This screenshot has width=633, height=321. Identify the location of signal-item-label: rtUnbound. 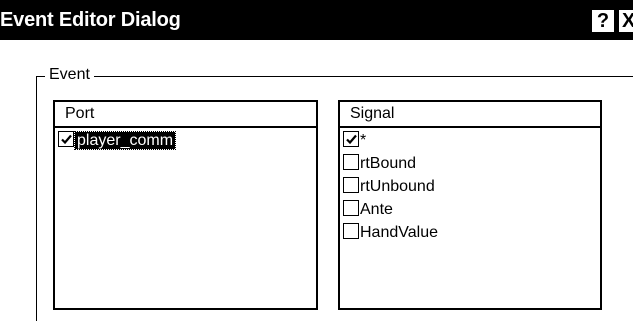
(397, 186).